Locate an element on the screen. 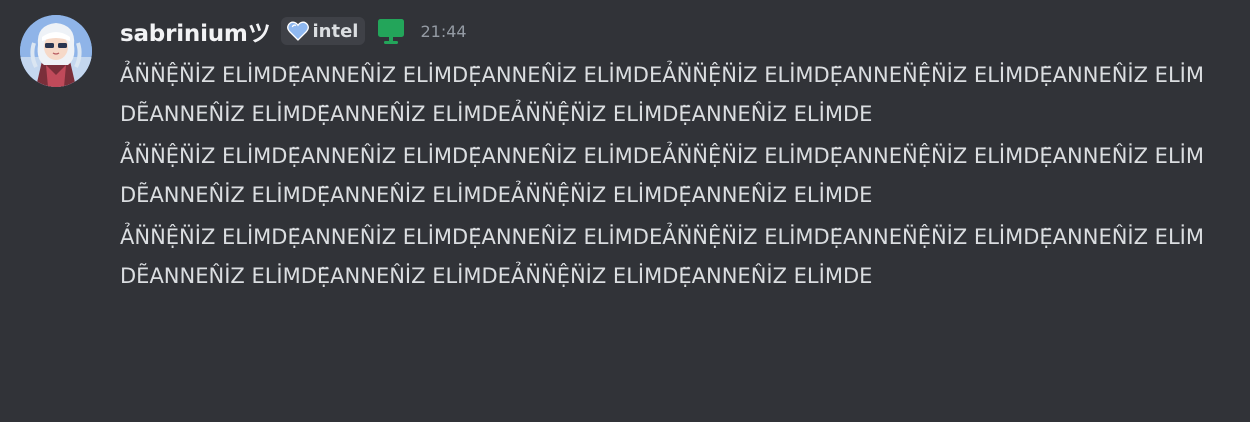 This screenshot has width=1250, height=422. message-header: sabriniumツ intel 21:44 is located at coordinates (293, 31).